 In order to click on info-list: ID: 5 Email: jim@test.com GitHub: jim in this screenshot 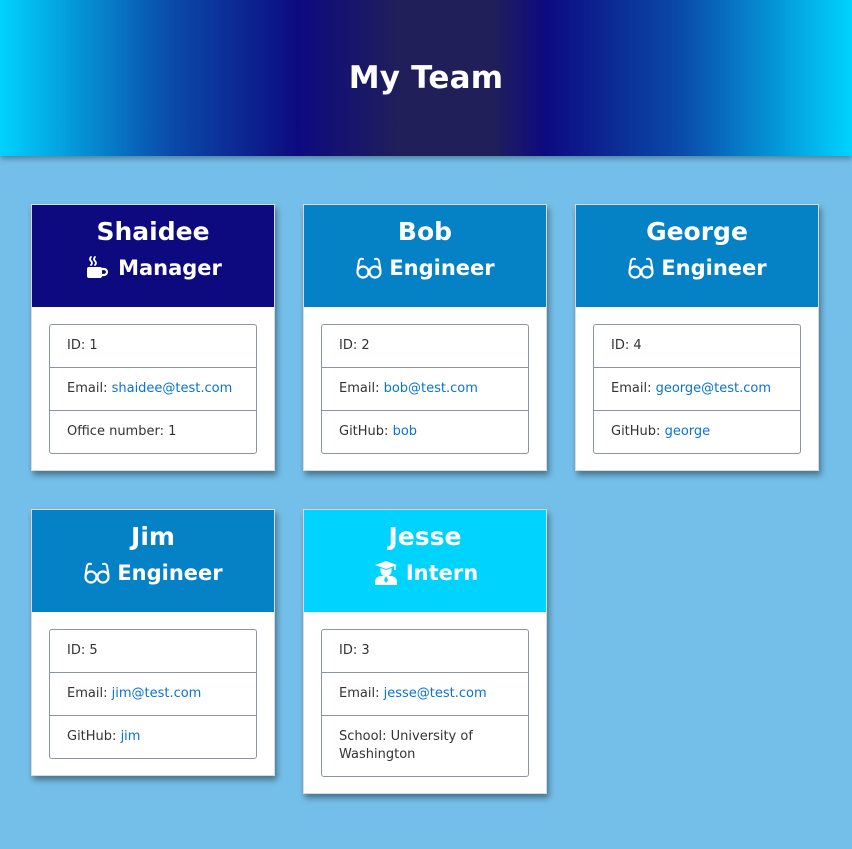, I will do `click(153, 694)`.